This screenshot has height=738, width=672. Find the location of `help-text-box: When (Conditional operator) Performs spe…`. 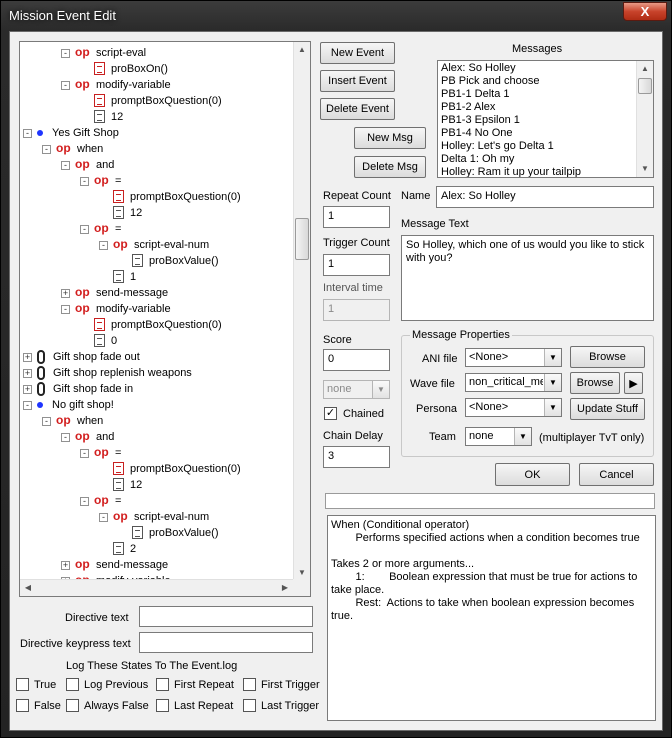

help-text-box: When (Conditional operator) Performs spe… is located at coordinates (491, 618).